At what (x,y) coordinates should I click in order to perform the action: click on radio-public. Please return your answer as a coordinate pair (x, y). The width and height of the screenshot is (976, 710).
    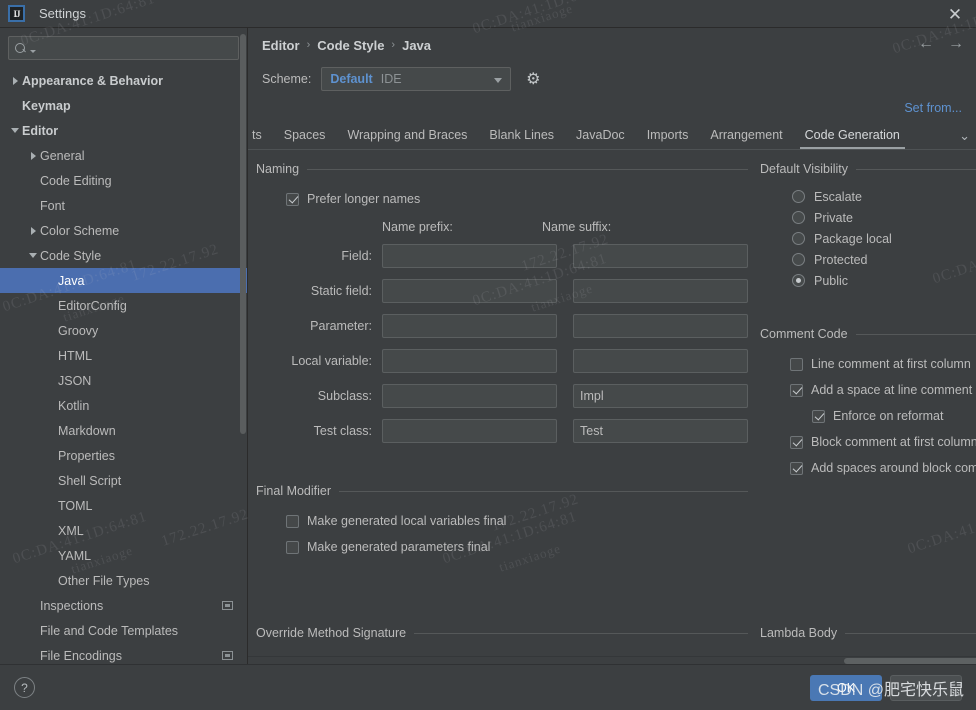
    Looking at the image, I should click on (798, 280).